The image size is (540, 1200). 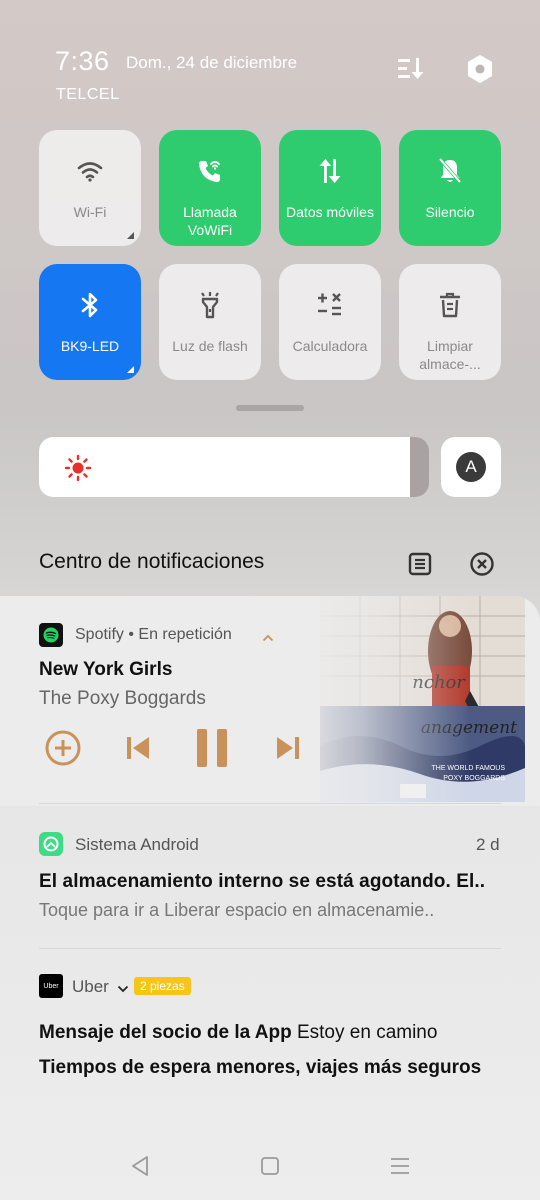 What do you see at coordinates (330, 346) in the screenshot?
I see `tile-label: Calculadora` at bounding box center [330, 346].